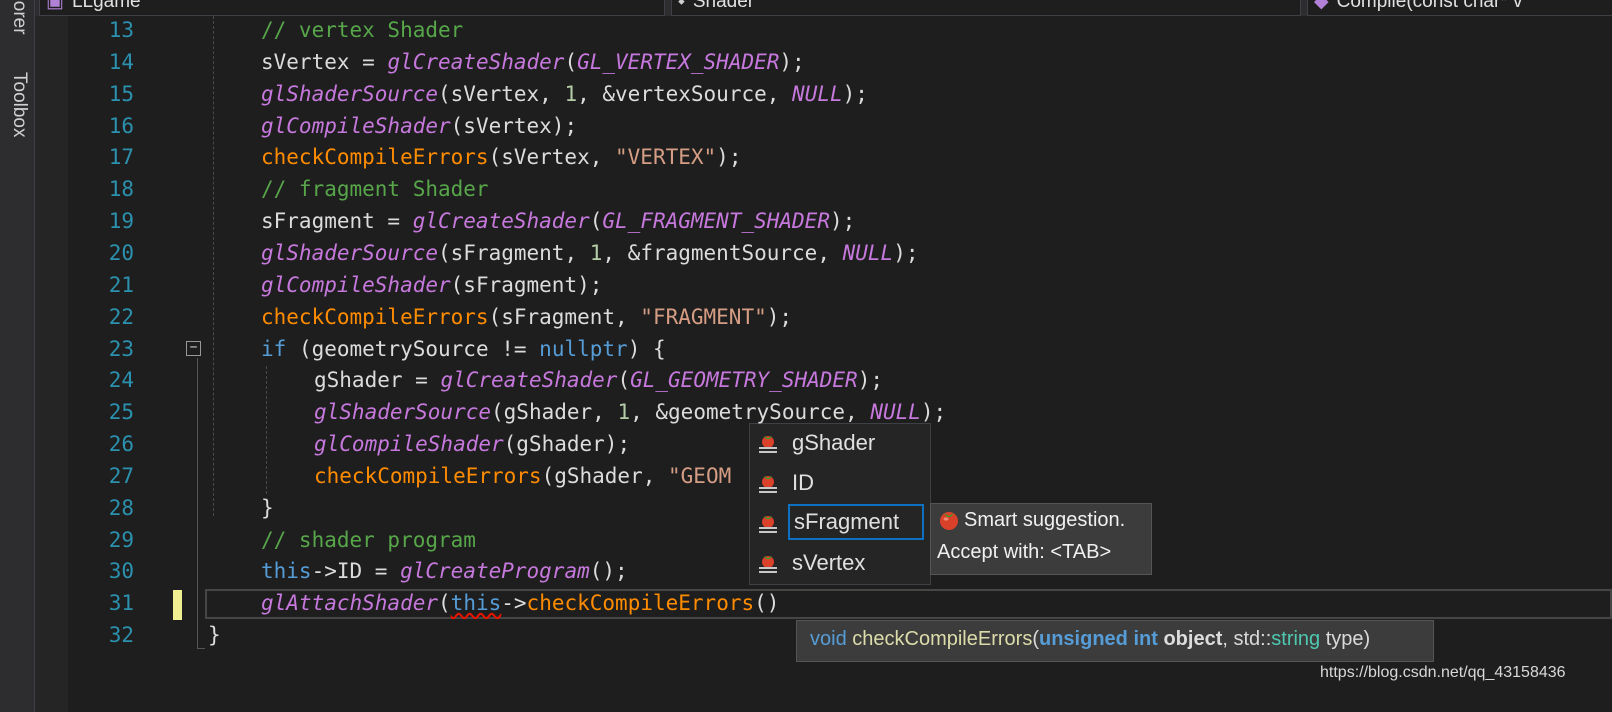  What do you see at coordinates (681, 6) in the screenshot?
I see `class-icon: ⬩` at bounding box center [681, 6].